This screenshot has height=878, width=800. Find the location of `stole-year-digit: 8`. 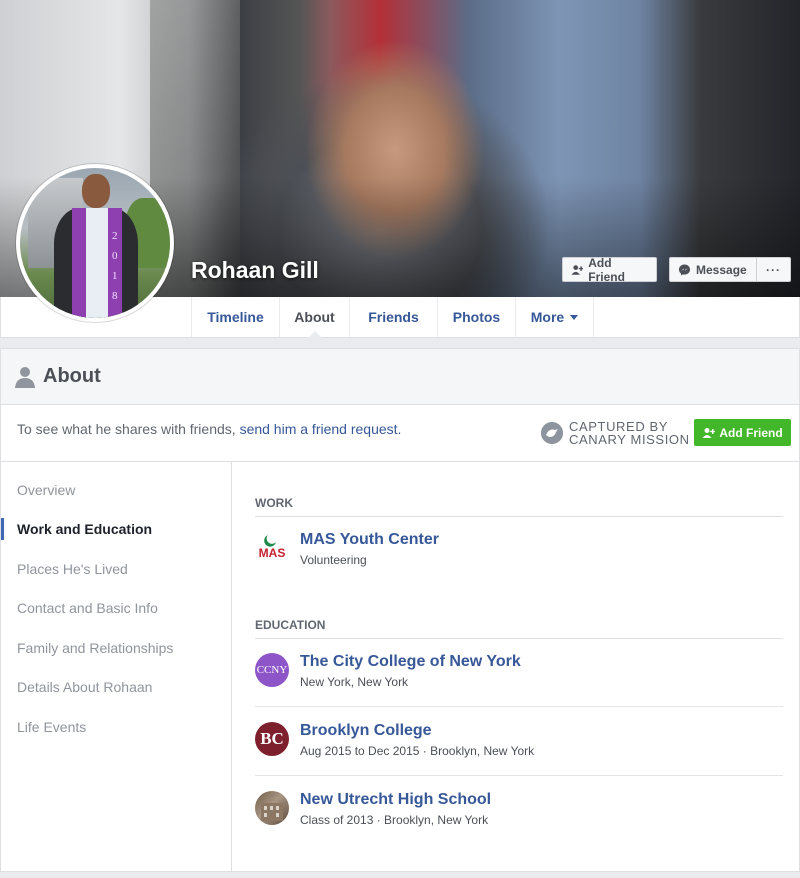

stole-year-digit: 8 is located at coordinates (115, 296).